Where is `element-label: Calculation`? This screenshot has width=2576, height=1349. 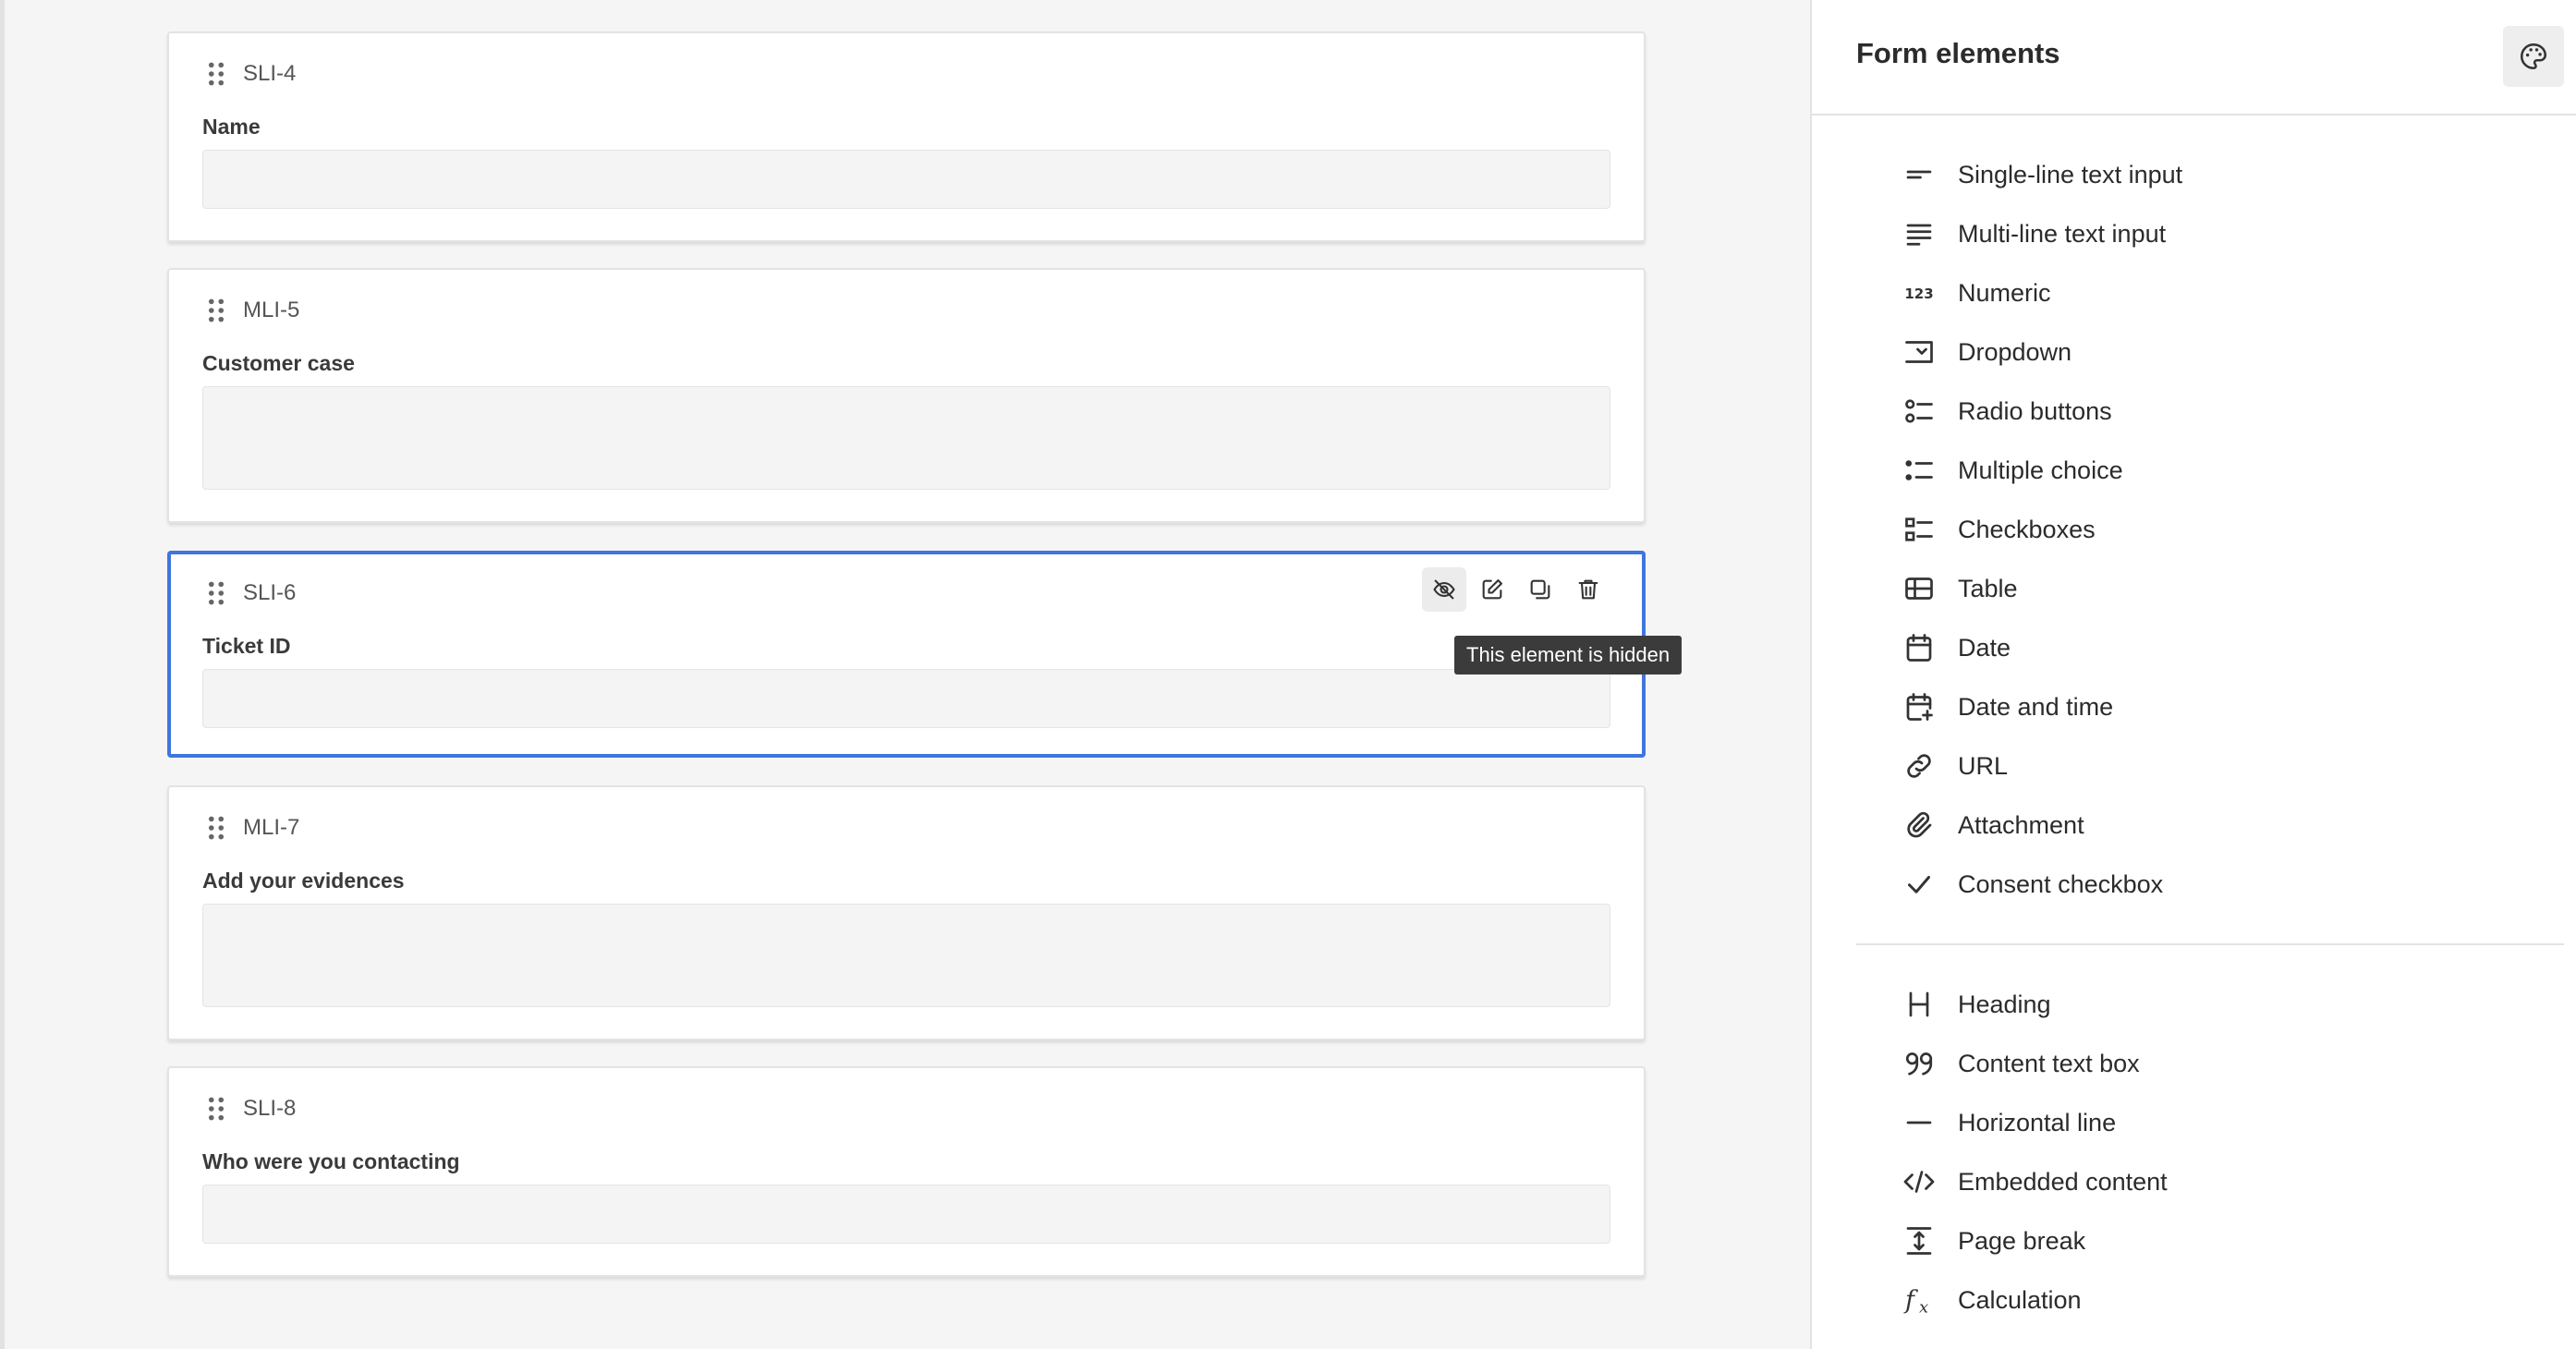
element-label: Calculation is located at coordinates (2020, 1300).